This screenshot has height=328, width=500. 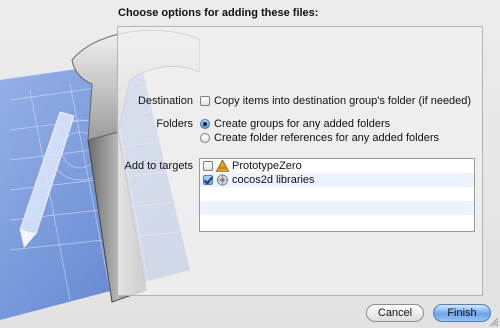 What do you see at coordinates (174, 124) in the screenshot?
I see `folders-label: Folders` at bounding box center [174, 124].